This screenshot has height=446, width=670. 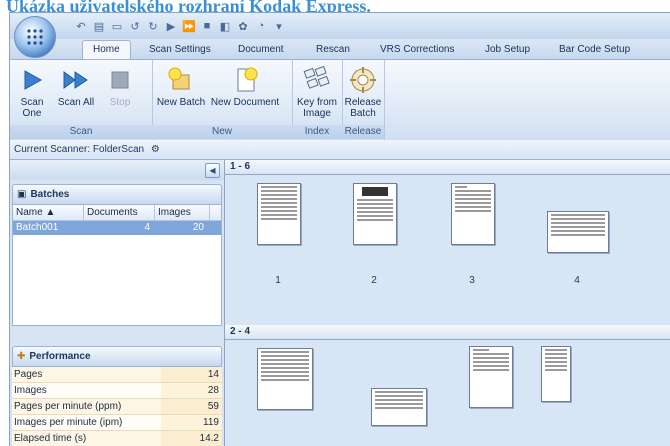 What do you see at coordinates (180, 50) in the screenshot?
I see `tab-scan-settings: Scan Settings` at bounding box center [180, 50].